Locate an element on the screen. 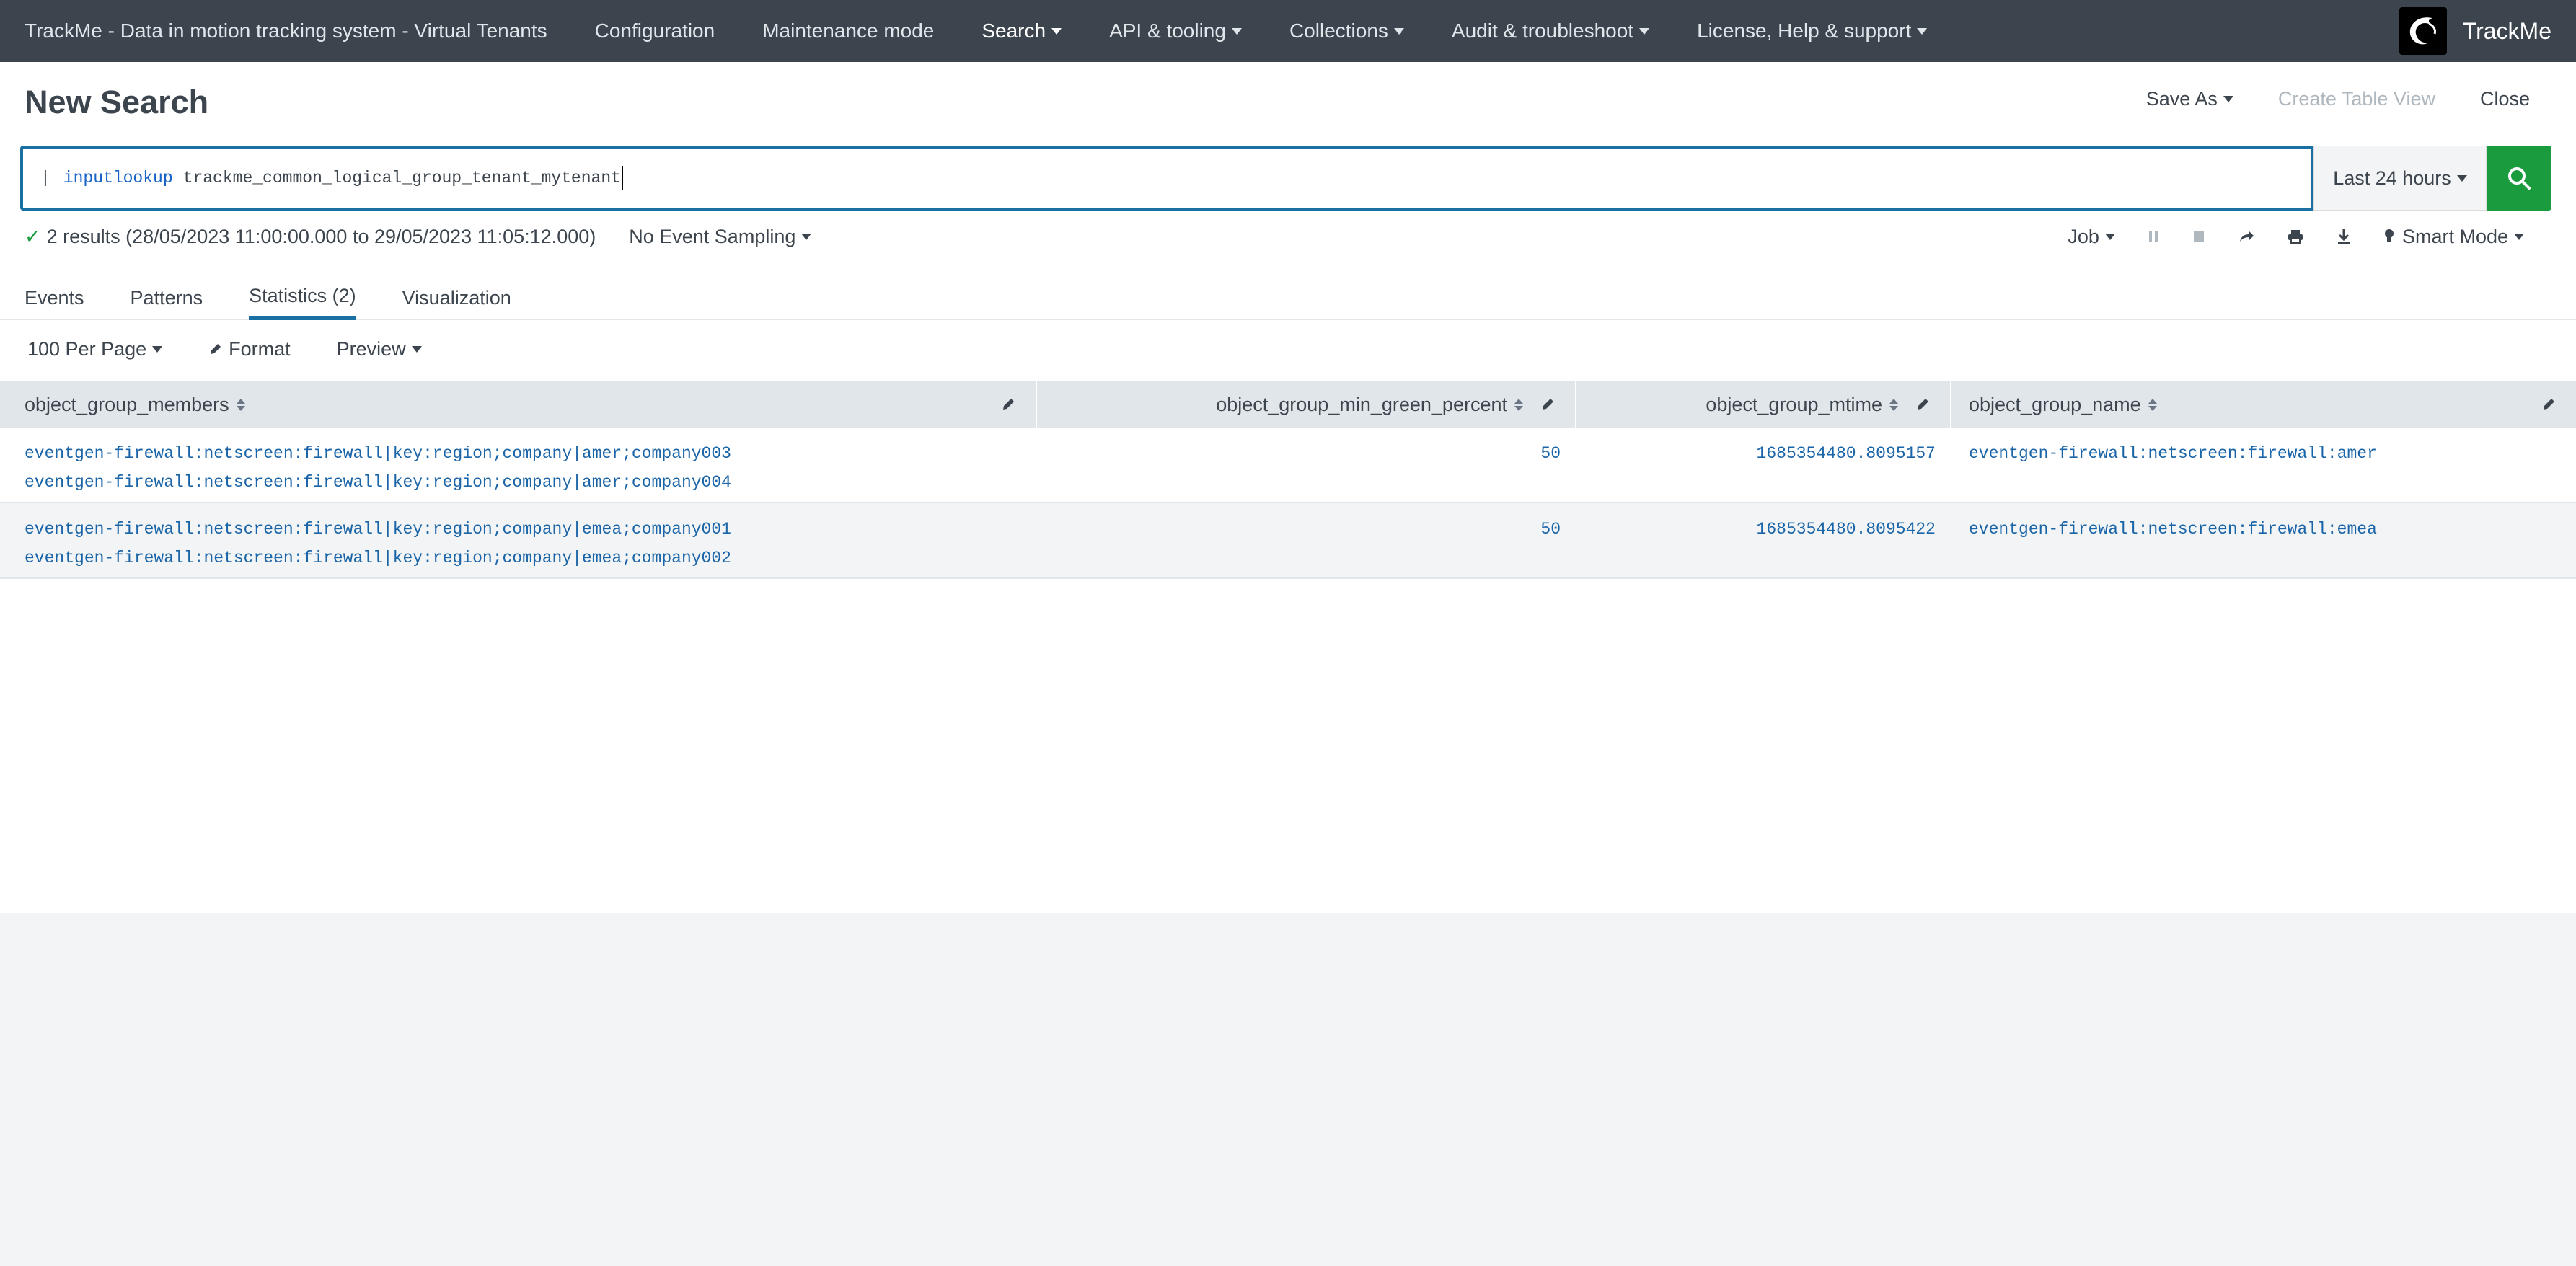  search-icon is located at coordinates (2519, 178).